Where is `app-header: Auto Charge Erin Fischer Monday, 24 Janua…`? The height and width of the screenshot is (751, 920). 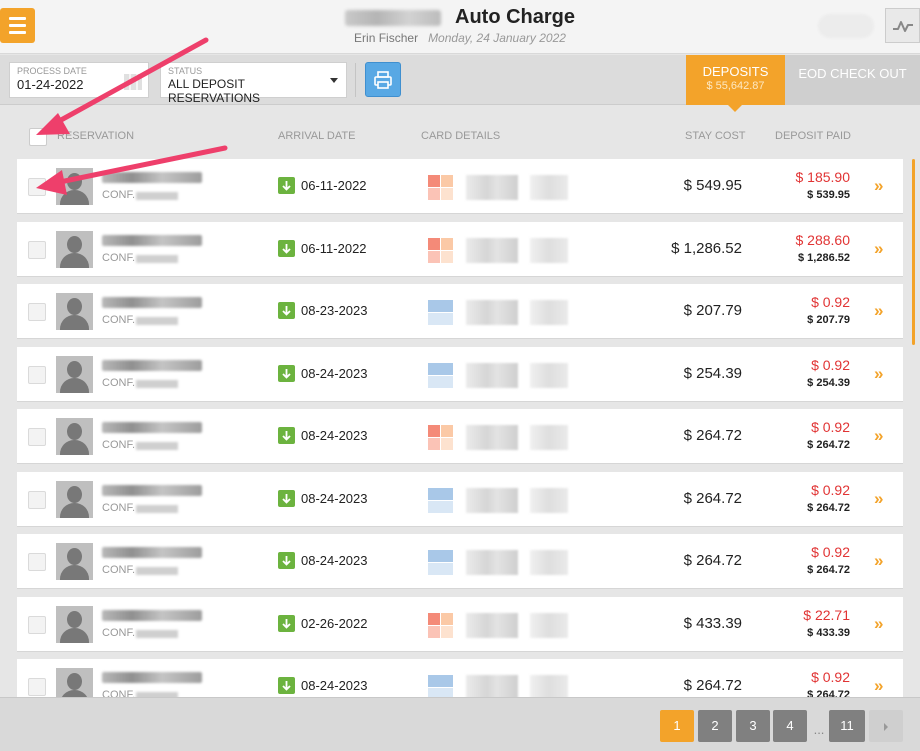 app-header: Auto Charge Erin Fischer Monday, 24 Janua… is located at coordinates (460, 27).